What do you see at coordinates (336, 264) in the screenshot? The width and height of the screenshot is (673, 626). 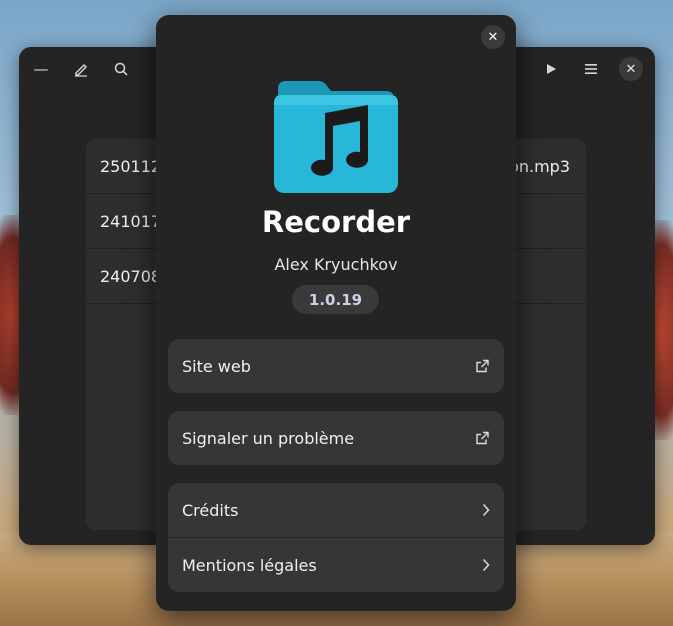 I see `developer-name: Alex Kryuchkov` at bounding box center [336, 264].